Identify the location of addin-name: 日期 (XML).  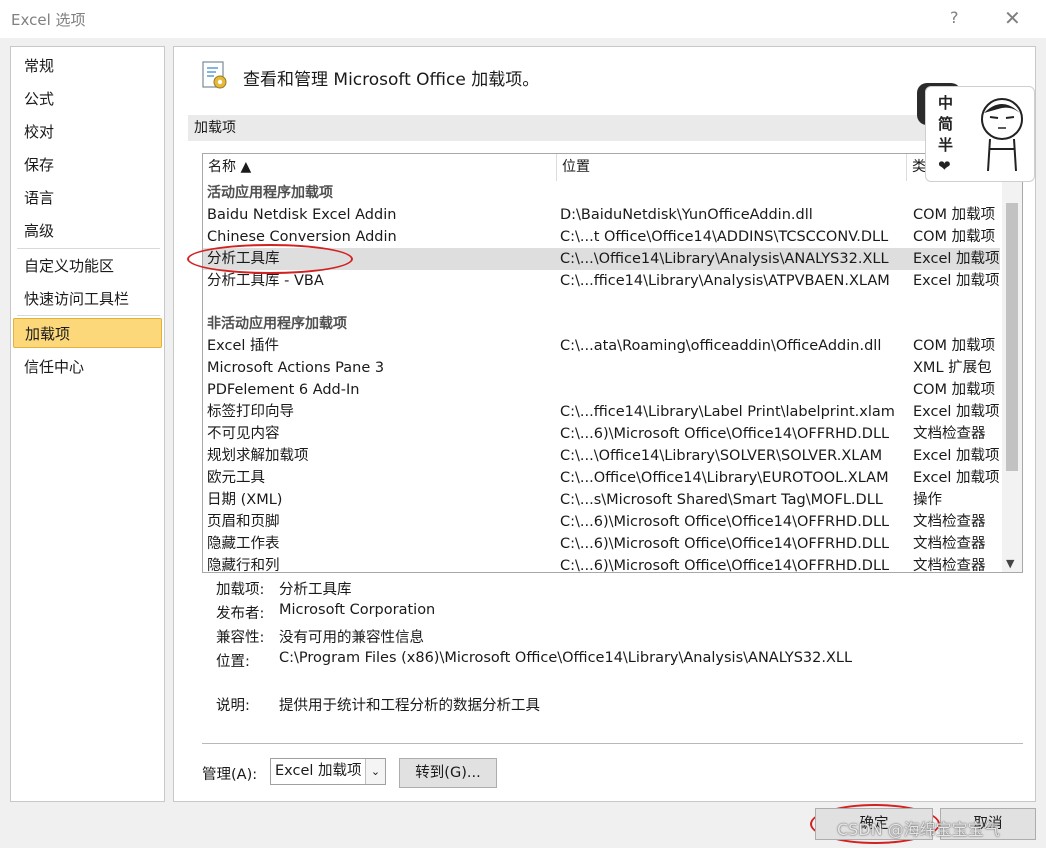
(245, 500).